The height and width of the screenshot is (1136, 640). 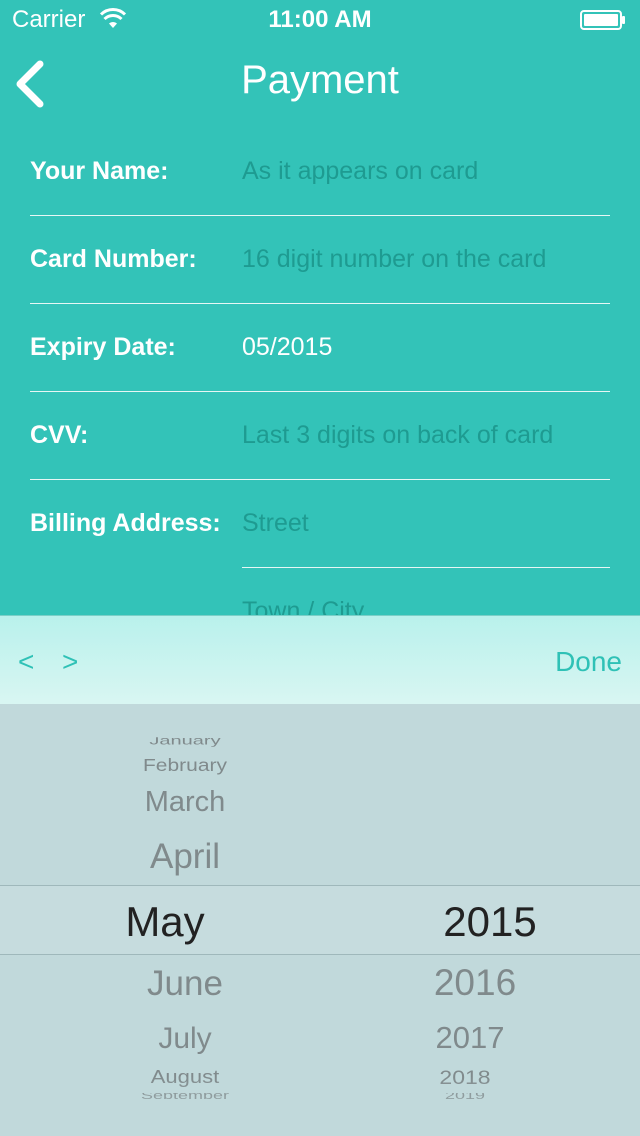 What do you see at coordinates (426, 435) in the screenshot?
I see `cvv-field: Last 3 digits on back of card` at bounding box center [426, 435].